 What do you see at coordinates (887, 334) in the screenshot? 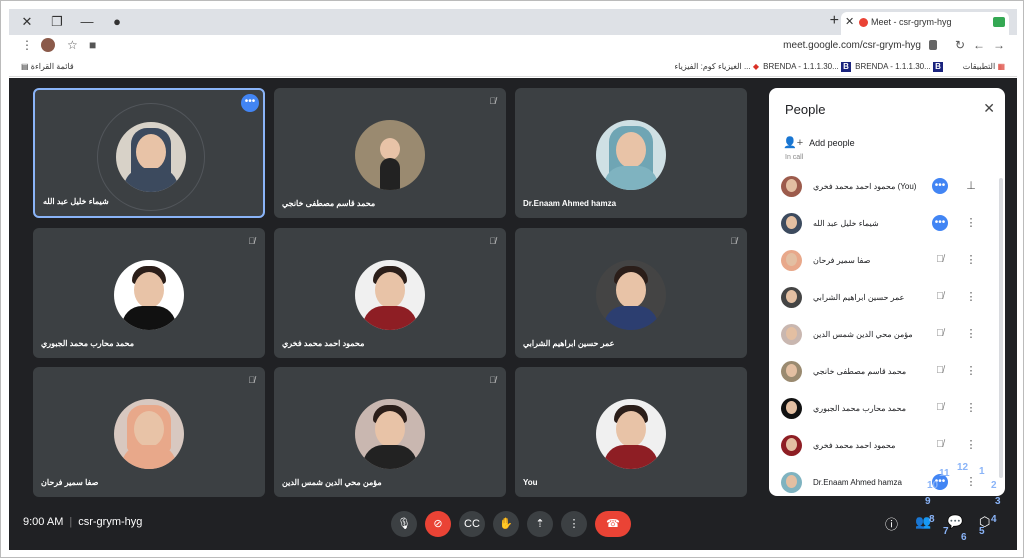
I see `list-item: مؤمن محي الدين شمس الدين 🎙̸ ⋮` at bounding box center [887, 334].